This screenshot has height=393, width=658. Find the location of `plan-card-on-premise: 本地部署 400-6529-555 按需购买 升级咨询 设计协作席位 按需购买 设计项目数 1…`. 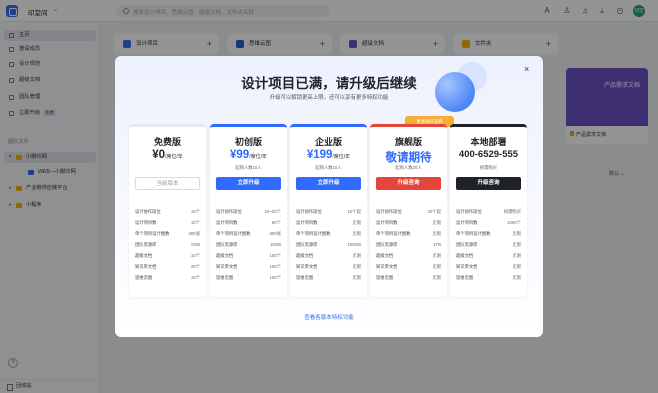

plan-card-on-premise: 本地部署 400-6529-555 按需购买 升级咨询 设计协作席位 按需购买 设计项目数 1… is located at coordinates (488, 210).